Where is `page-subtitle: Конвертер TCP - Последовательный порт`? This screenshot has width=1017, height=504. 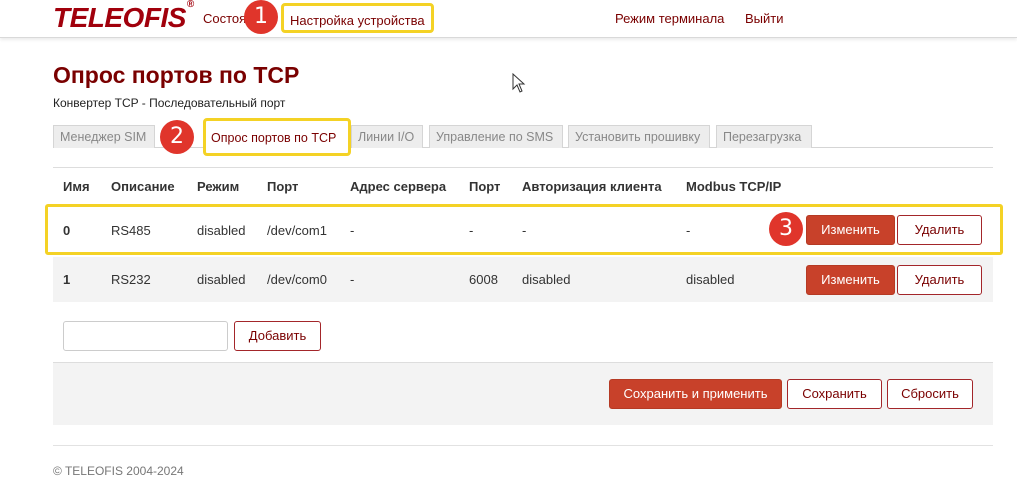
page-subtitle: Конвертер TCP - Последовательный порт is located at coordinates (169, 103).